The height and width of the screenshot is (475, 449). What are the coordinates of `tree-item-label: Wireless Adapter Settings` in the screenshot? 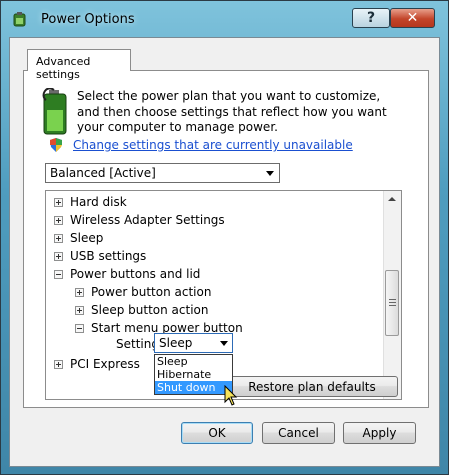 It's located at (147, 220).